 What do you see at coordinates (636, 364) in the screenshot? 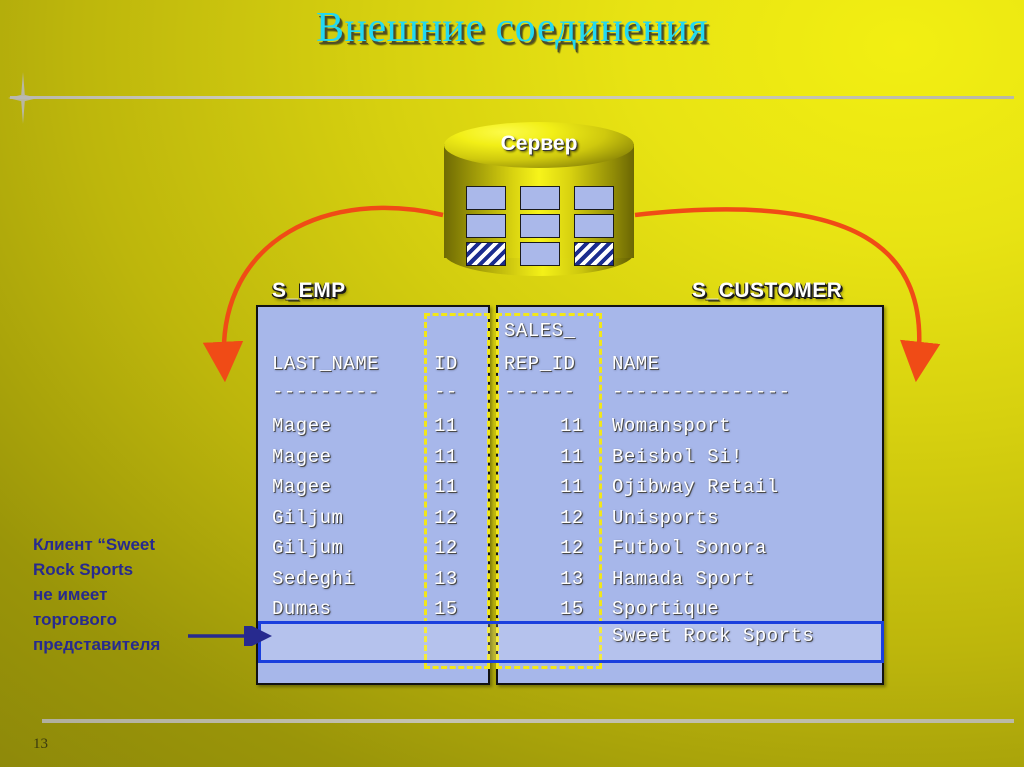
I see `column-header-name: NAME` at bounding box center [636, 364].